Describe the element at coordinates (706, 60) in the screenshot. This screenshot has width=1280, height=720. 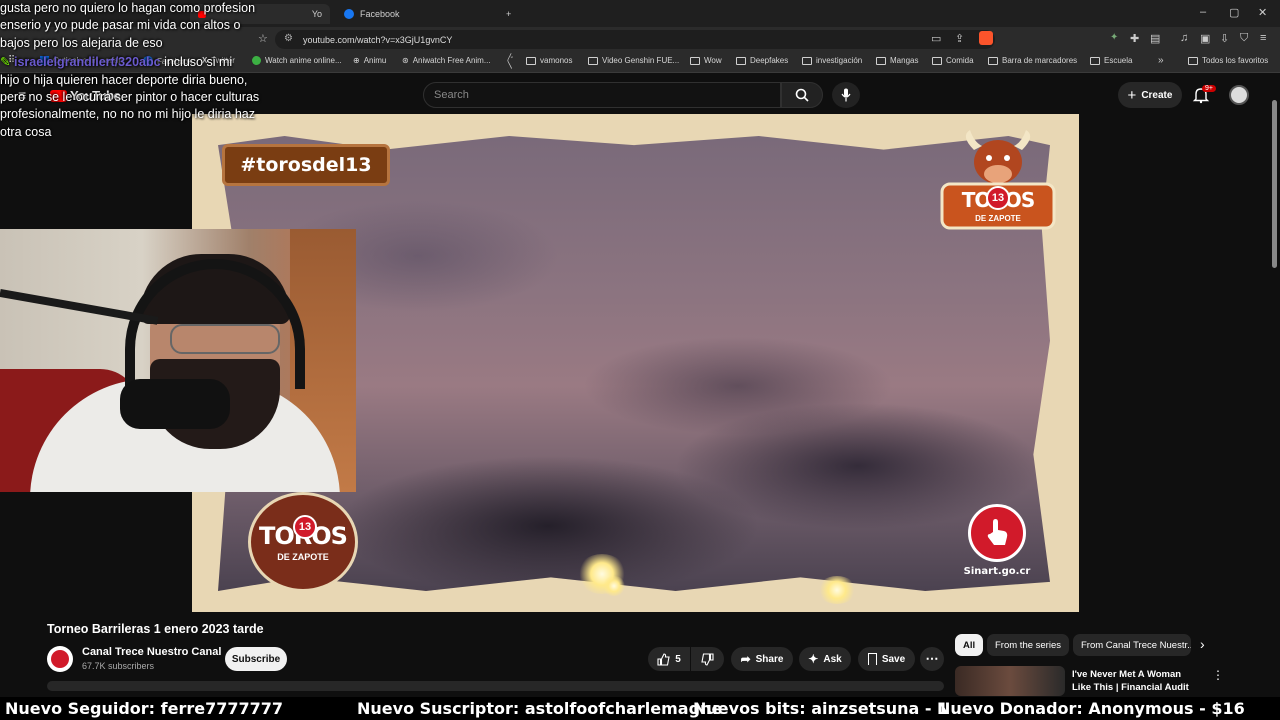
I see `bookmark-folder-wow: Wow` at that location.